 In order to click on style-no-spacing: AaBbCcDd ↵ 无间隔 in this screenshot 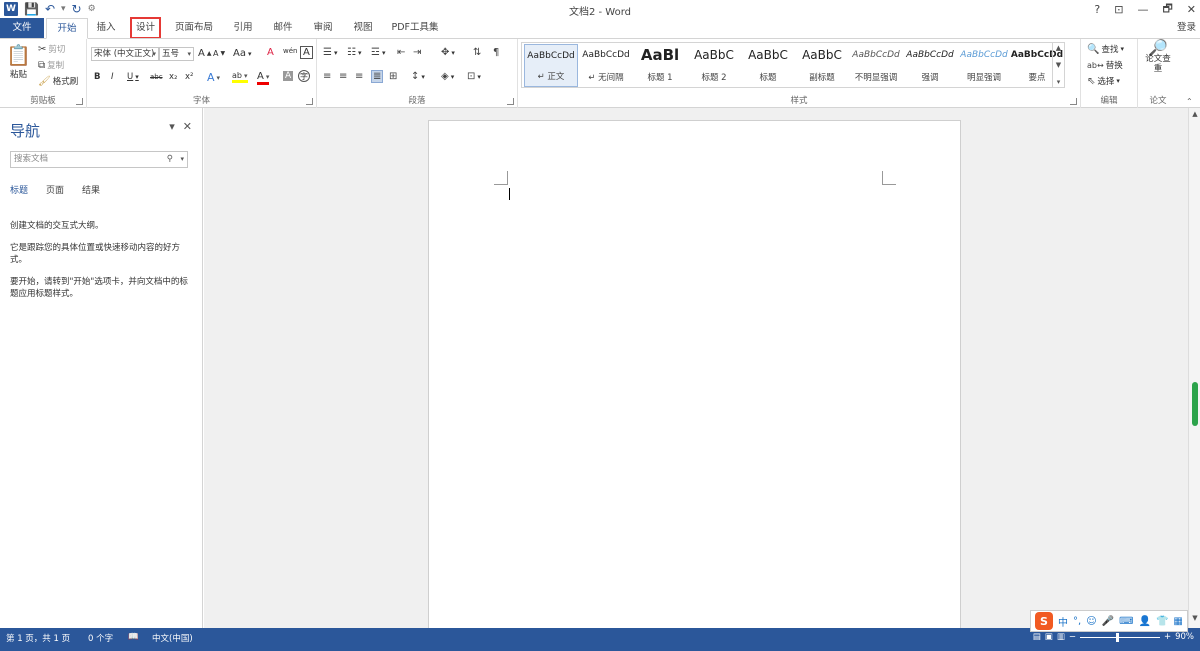, I will do `click(606, 65)`.